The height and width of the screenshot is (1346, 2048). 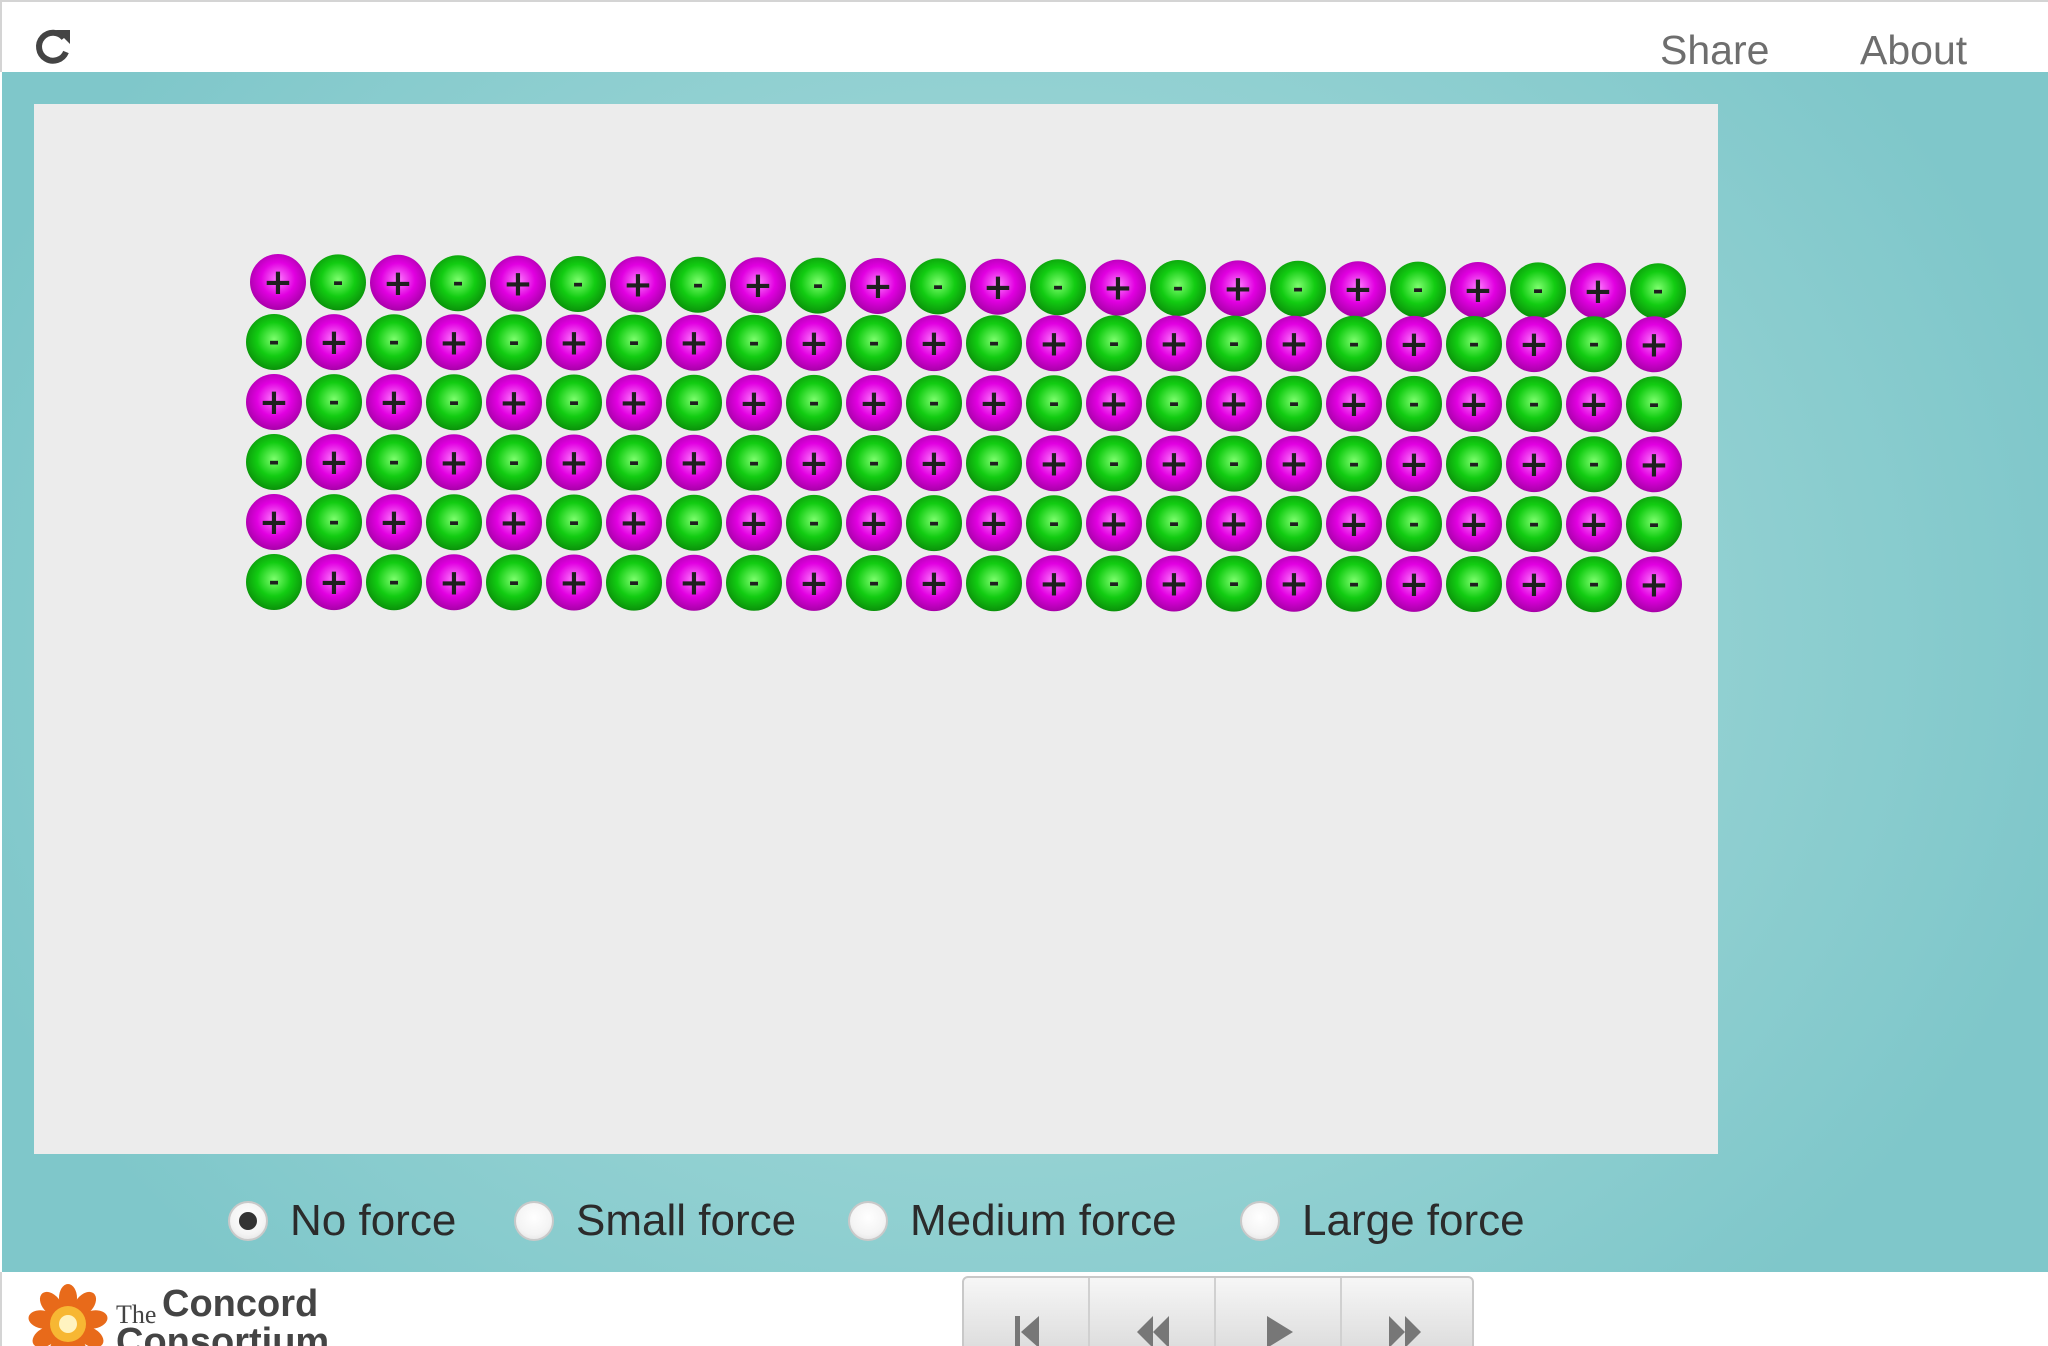 What do you see at coordinates (1913, 50) in the screenshot?
I see `about-link: About` at bounding box center [1913, 50].